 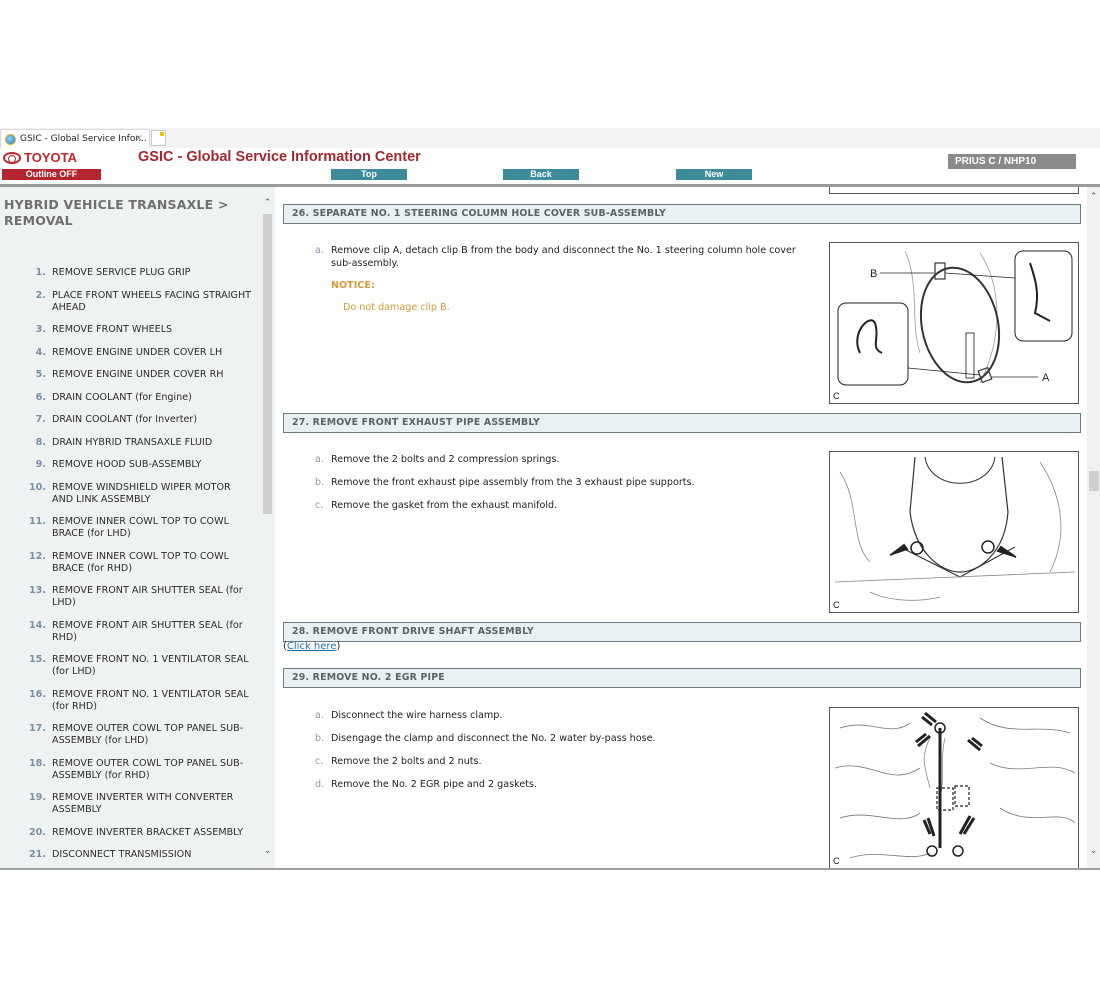 What do you see at coordinates (1094, 481) in the screenshot?
I see `main-scroll-thumb` at bounding box center [1094, 481].